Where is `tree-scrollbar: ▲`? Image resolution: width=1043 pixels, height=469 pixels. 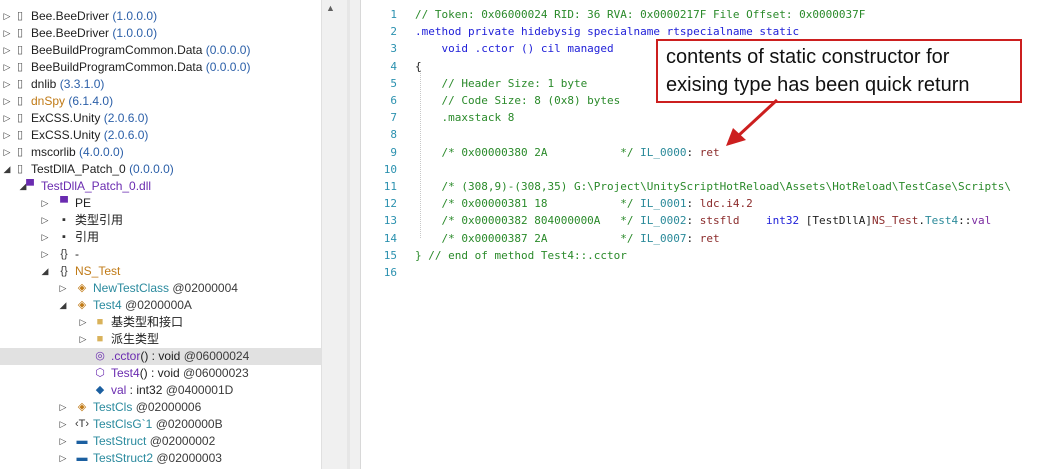 tree-scrollbar: ▲ is located at coordinates (330, 234).